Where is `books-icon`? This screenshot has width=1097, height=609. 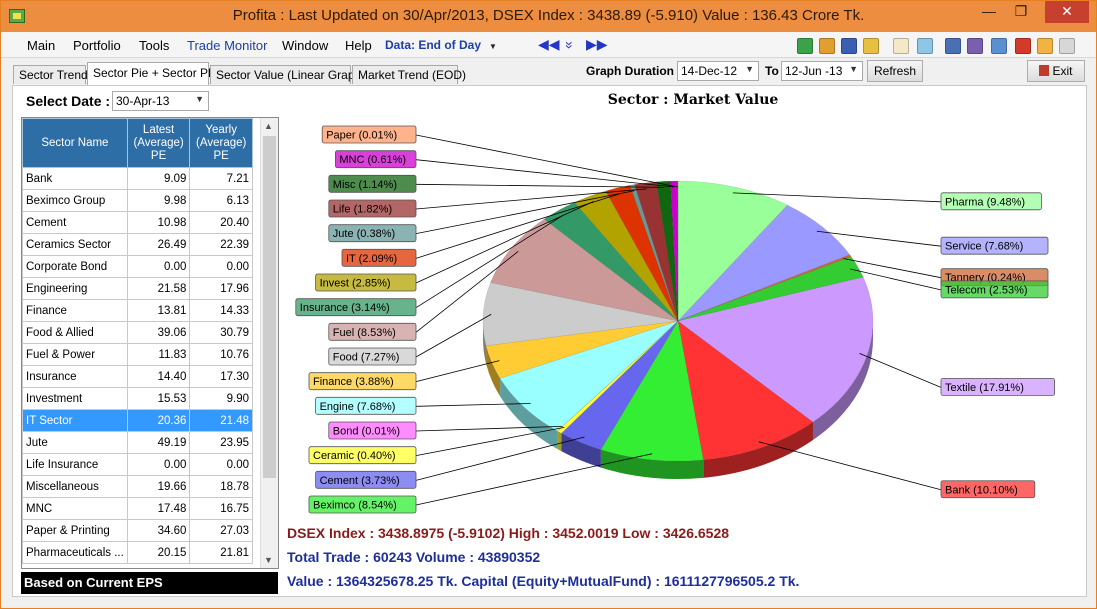
books-icon is located at coordinates (849, 46).